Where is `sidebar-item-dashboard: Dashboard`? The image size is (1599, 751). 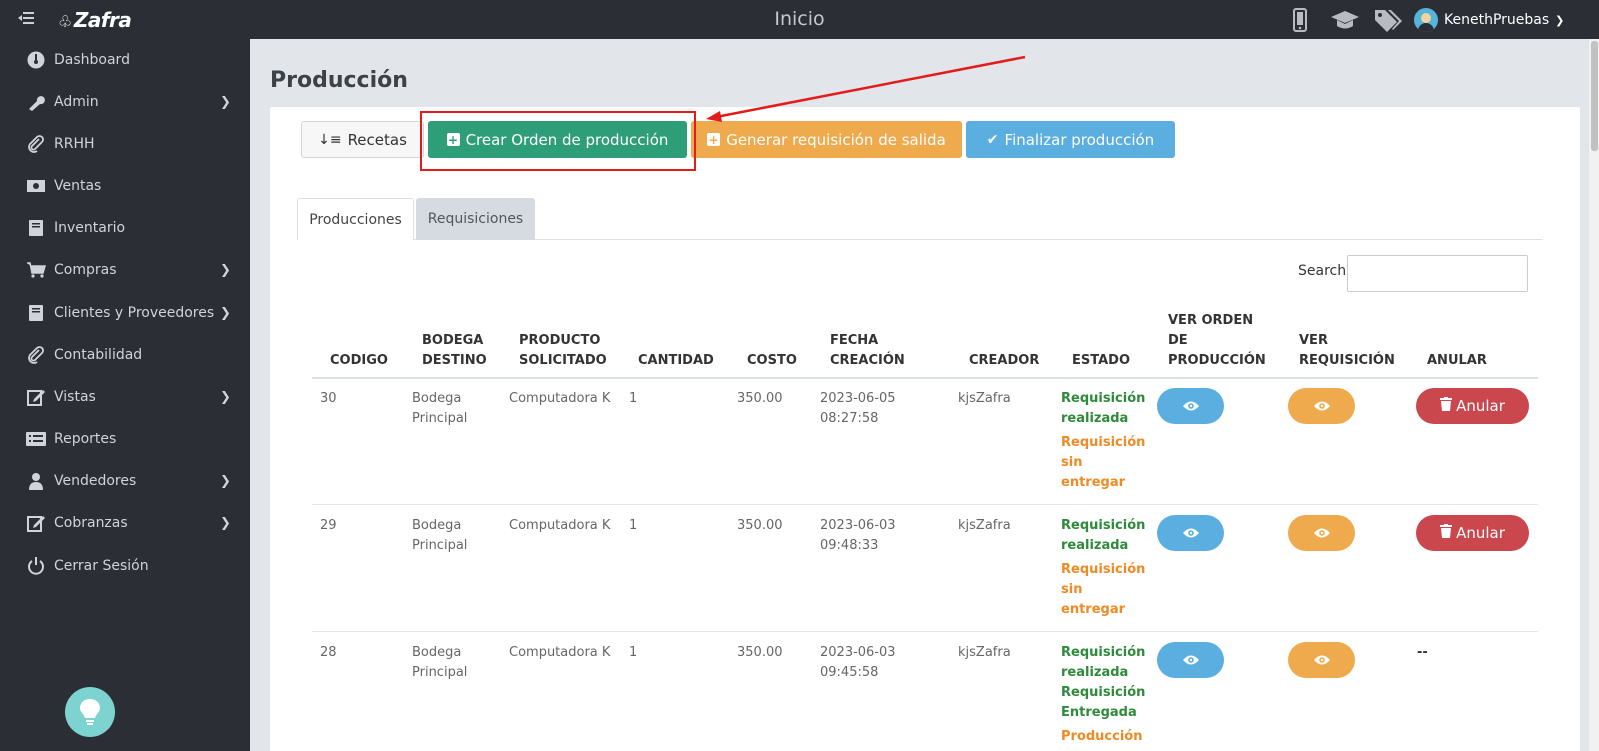 sidebar-item-dashboard: Dashboard is located at coordinates (125, 60).